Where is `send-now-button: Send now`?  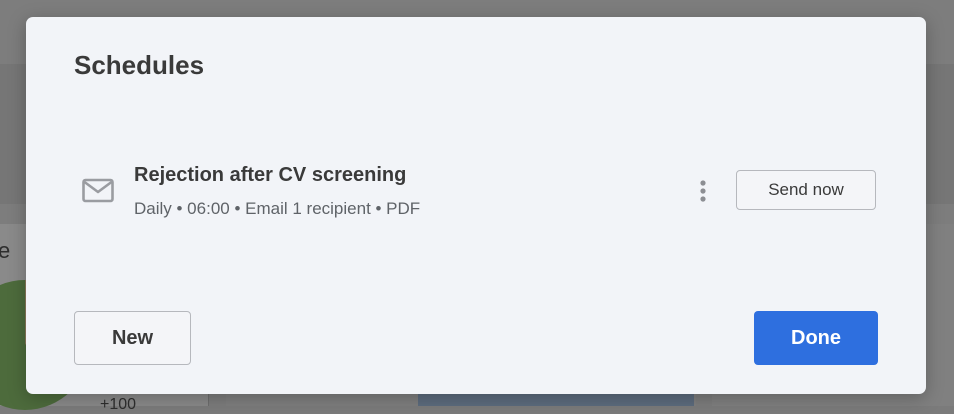 send-now-button: Send now is located at coordinates (806, 190).